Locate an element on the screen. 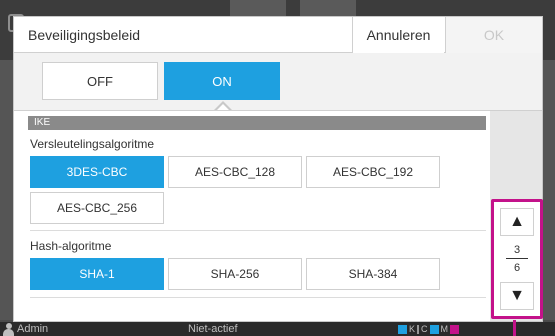  down-arrow-icon: ▼ is located at coordinates (517, 295).